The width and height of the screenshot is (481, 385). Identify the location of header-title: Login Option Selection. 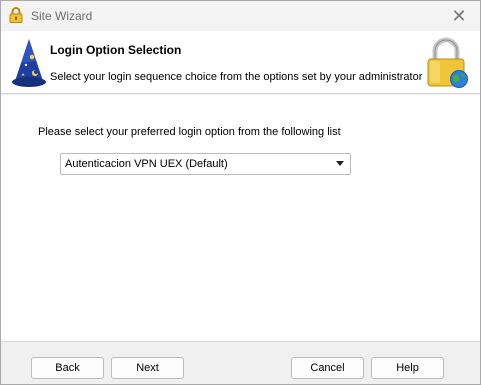
(116, 50).